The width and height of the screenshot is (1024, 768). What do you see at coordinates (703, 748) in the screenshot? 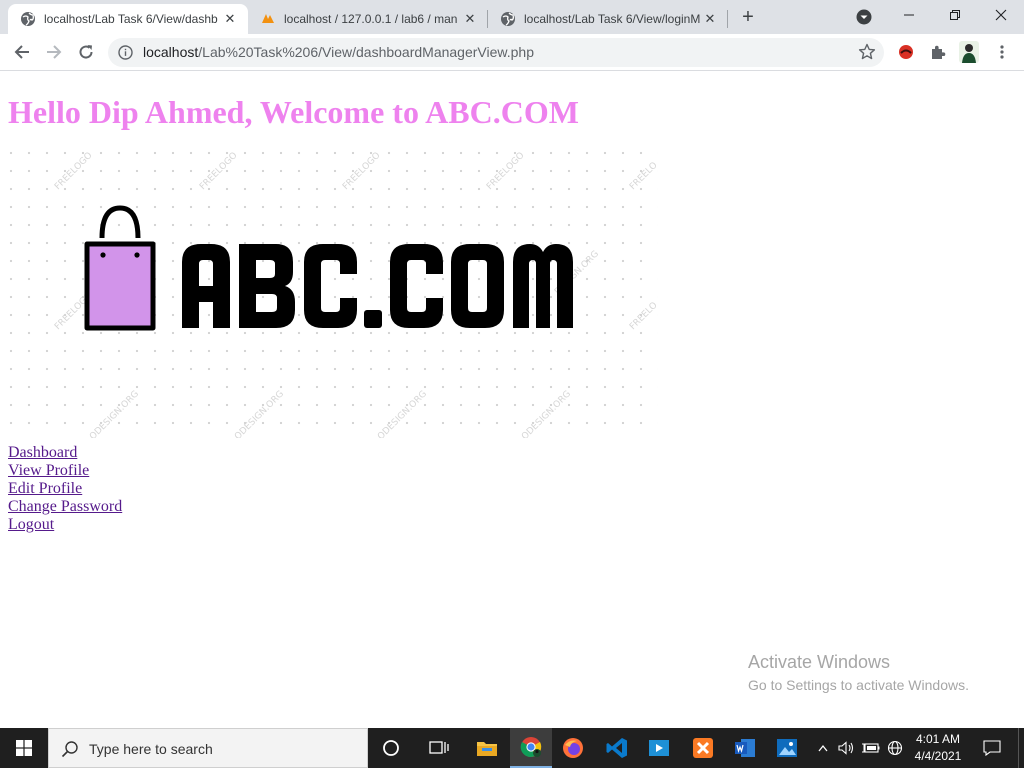
I see `xampp-icon` at bounding box center [703, 748].